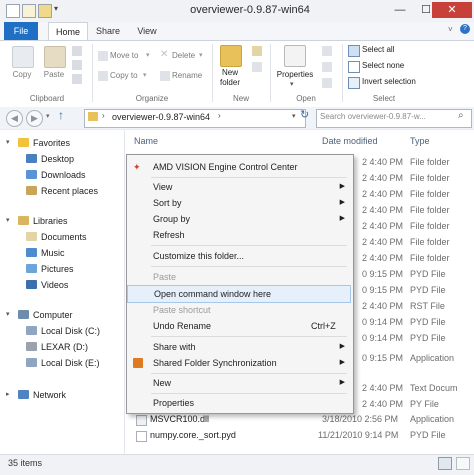  I want to click on tab-home: Home, so click(68, 31).